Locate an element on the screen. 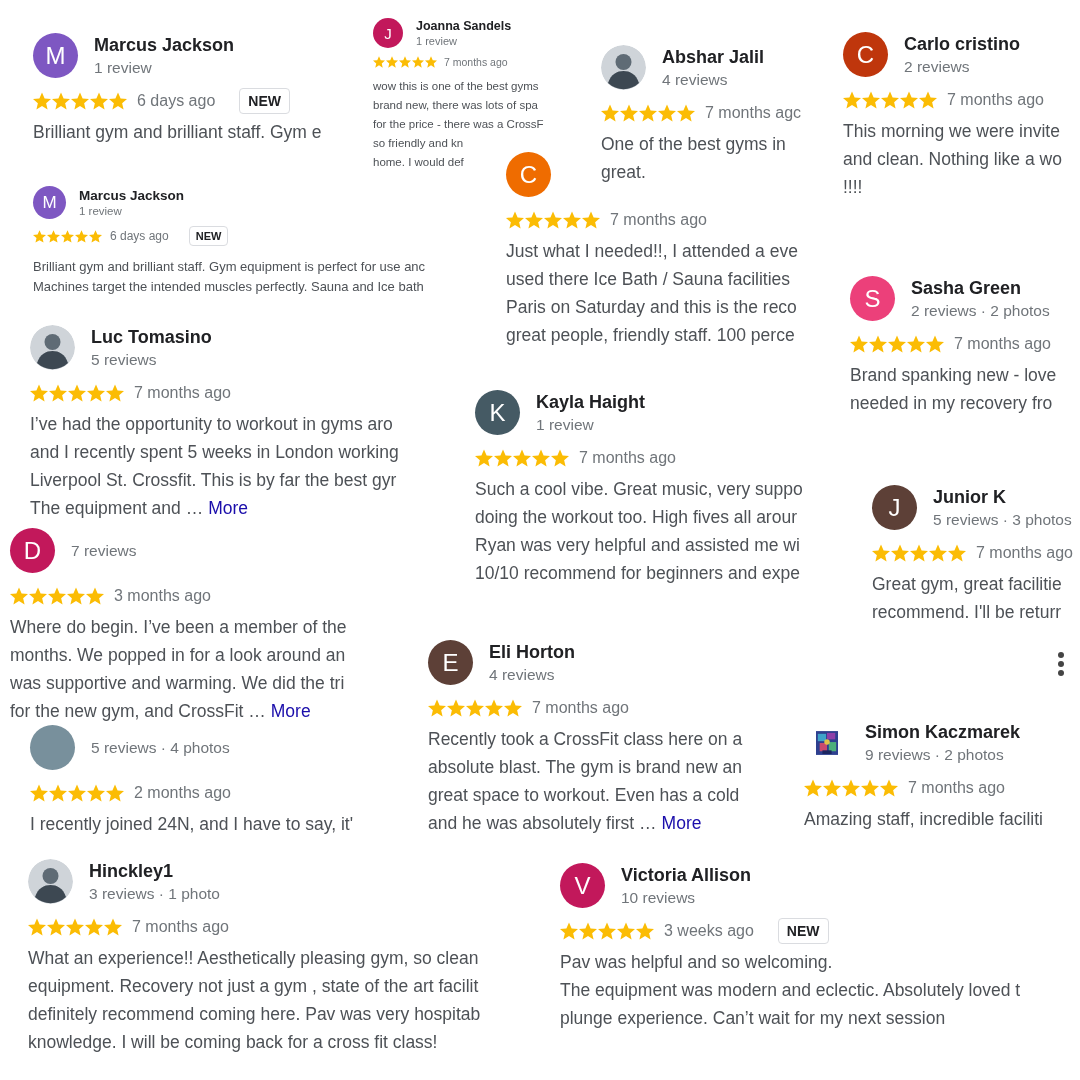 This screenshot has width=1080, height=1080. review-text: Where do begin. I’ve been a member of the months. We popped in for a look around an was supportive and warming. We did the tri for the new gym, and CrossFit … More is located at coordinates (178, 669).